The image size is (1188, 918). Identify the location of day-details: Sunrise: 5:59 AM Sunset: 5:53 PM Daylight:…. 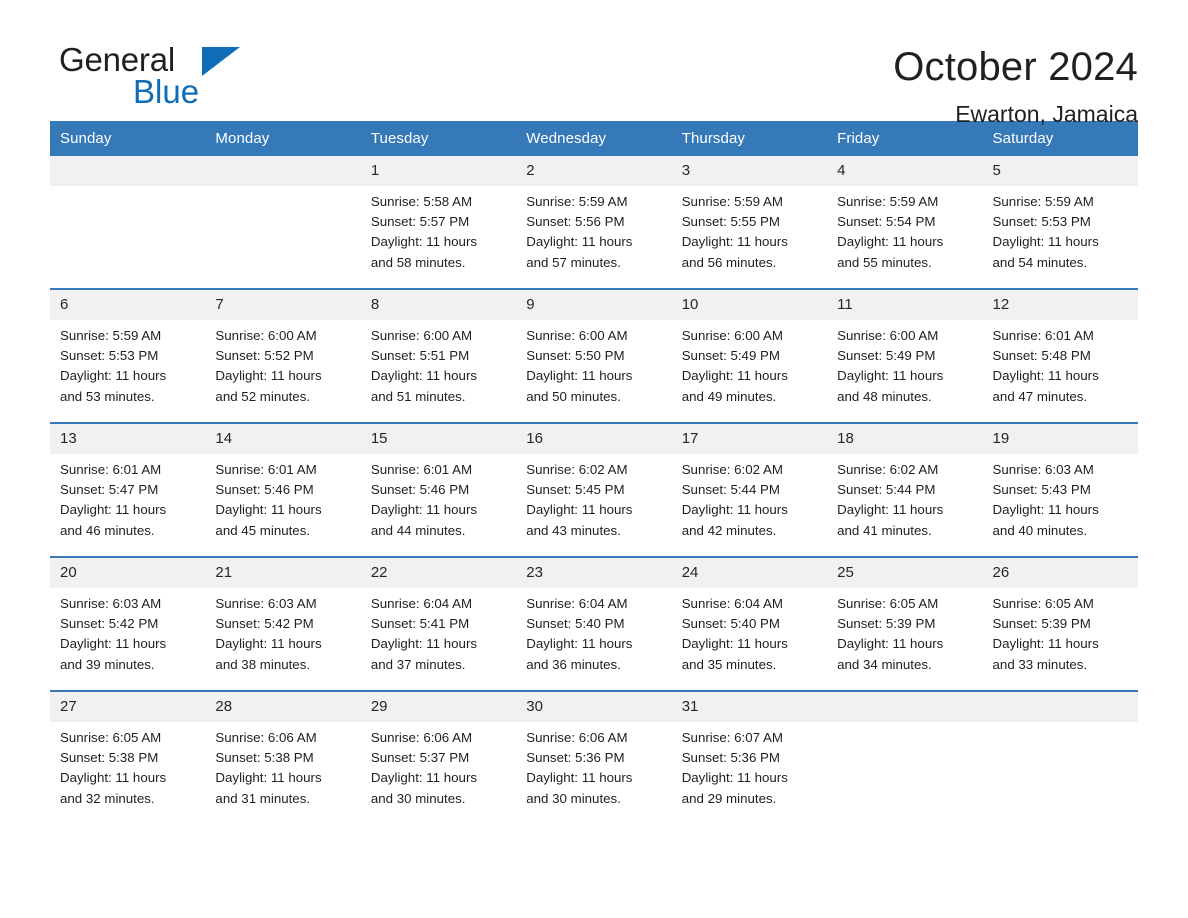
(1060, 229).